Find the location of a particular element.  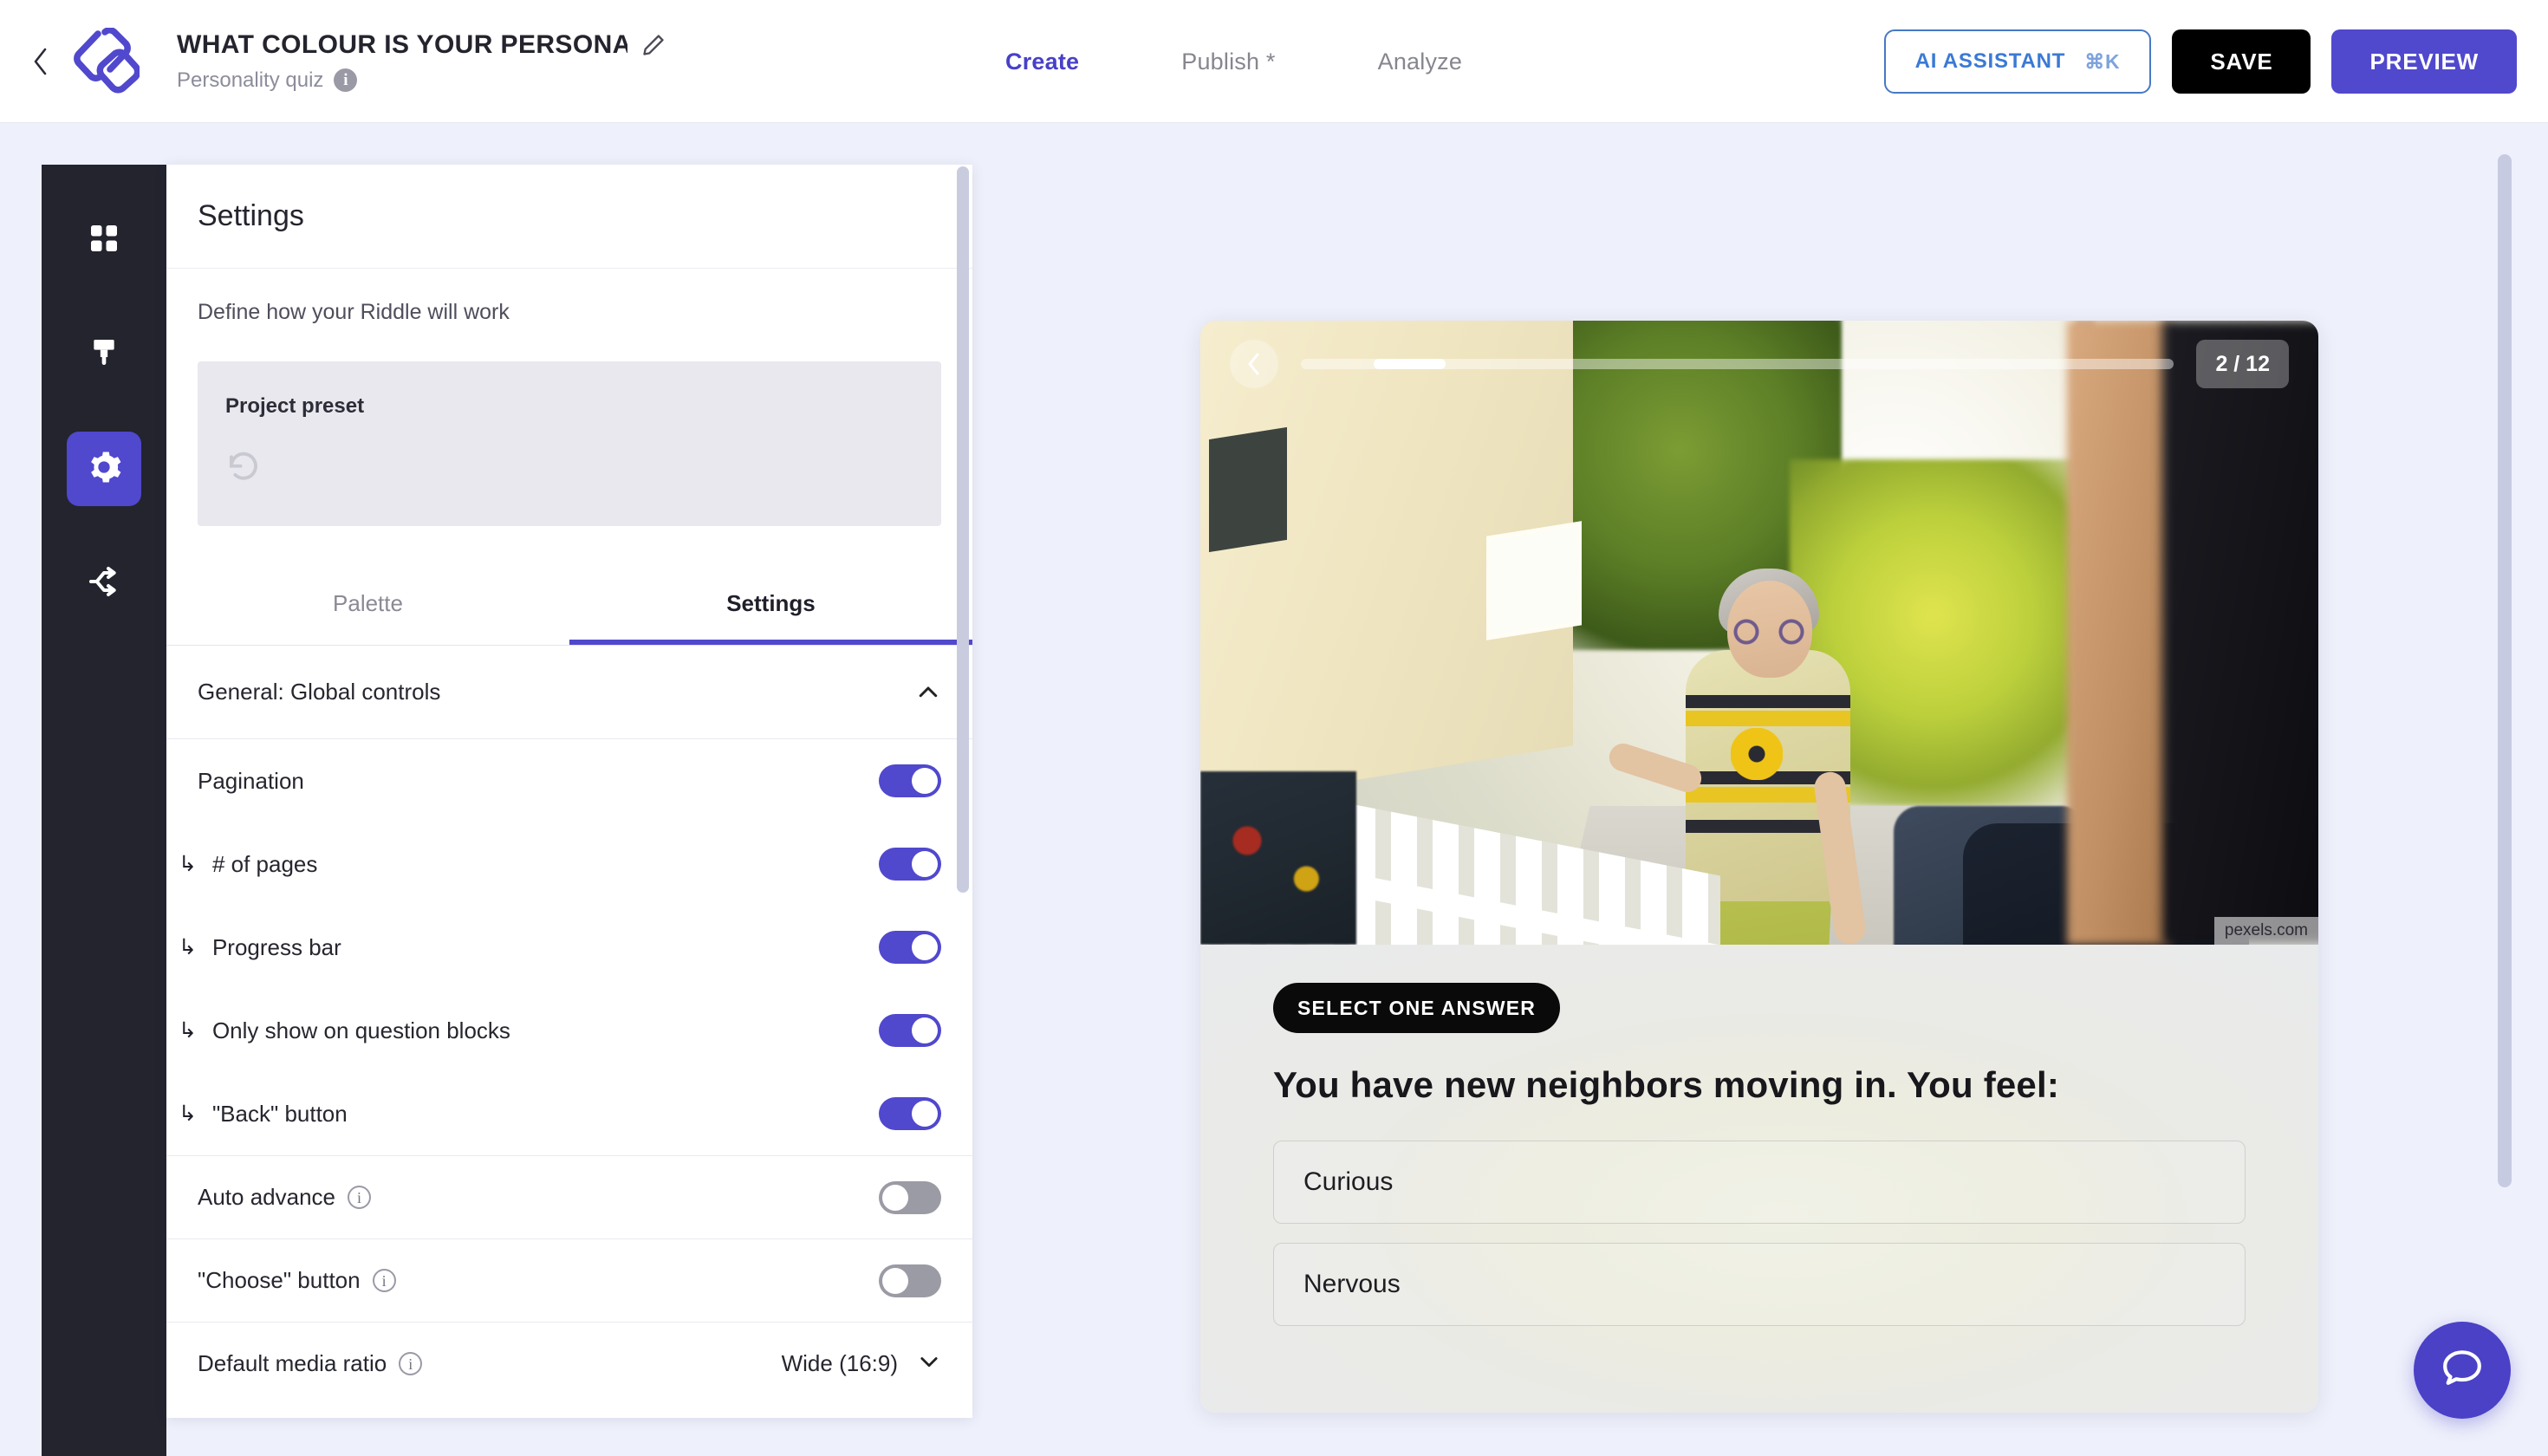

chevron-down-icon is located at coordinates (929, 1363).